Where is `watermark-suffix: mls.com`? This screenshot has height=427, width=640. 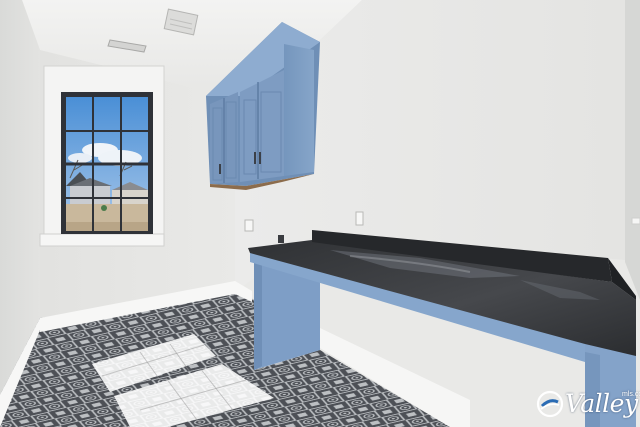
watermark-suffix: mls.com is located at coordinates (631, 394).